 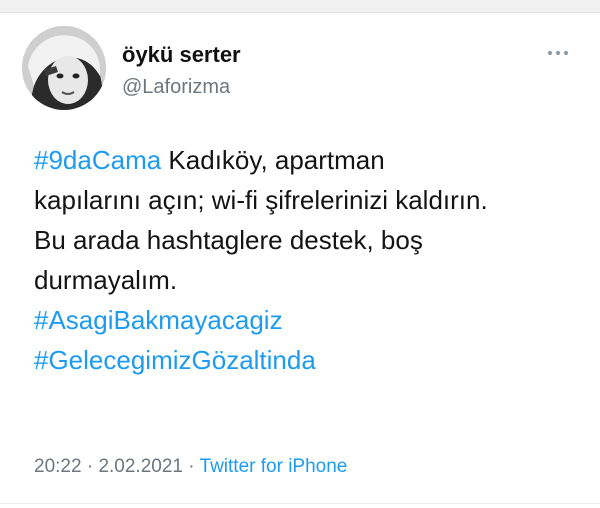 I want to click on avatar, so click(x=64, y=68).